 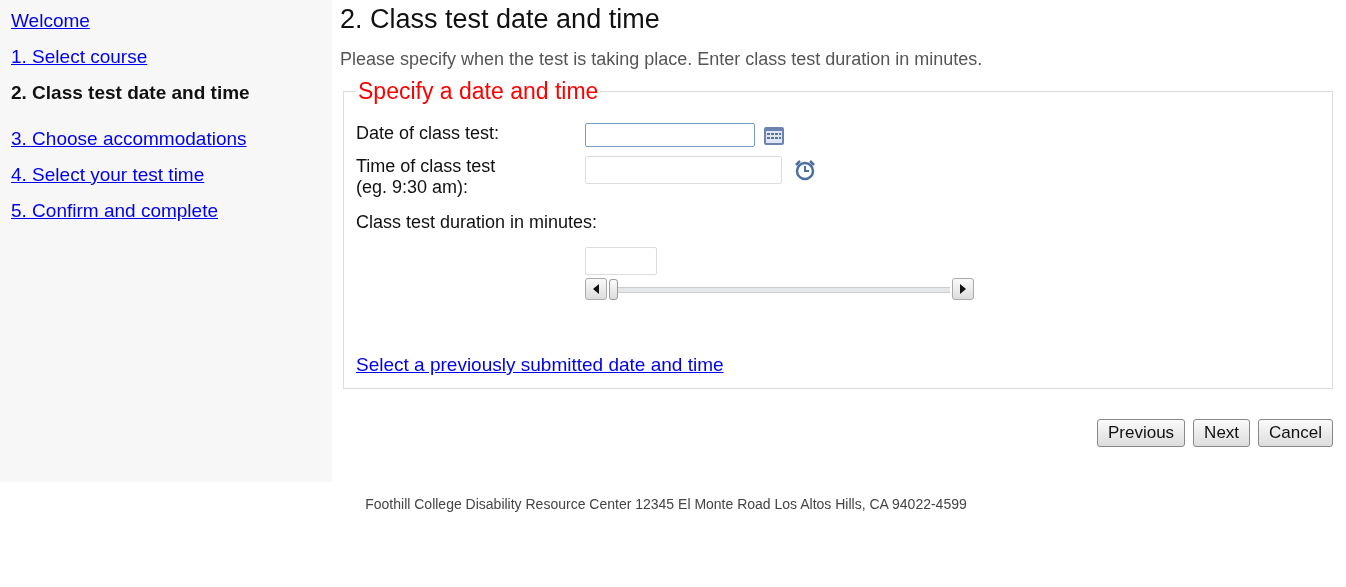 What do you see at coordinates (670, 135) in the screenshot?
I see `date-field` at bounding box center [670, 135].